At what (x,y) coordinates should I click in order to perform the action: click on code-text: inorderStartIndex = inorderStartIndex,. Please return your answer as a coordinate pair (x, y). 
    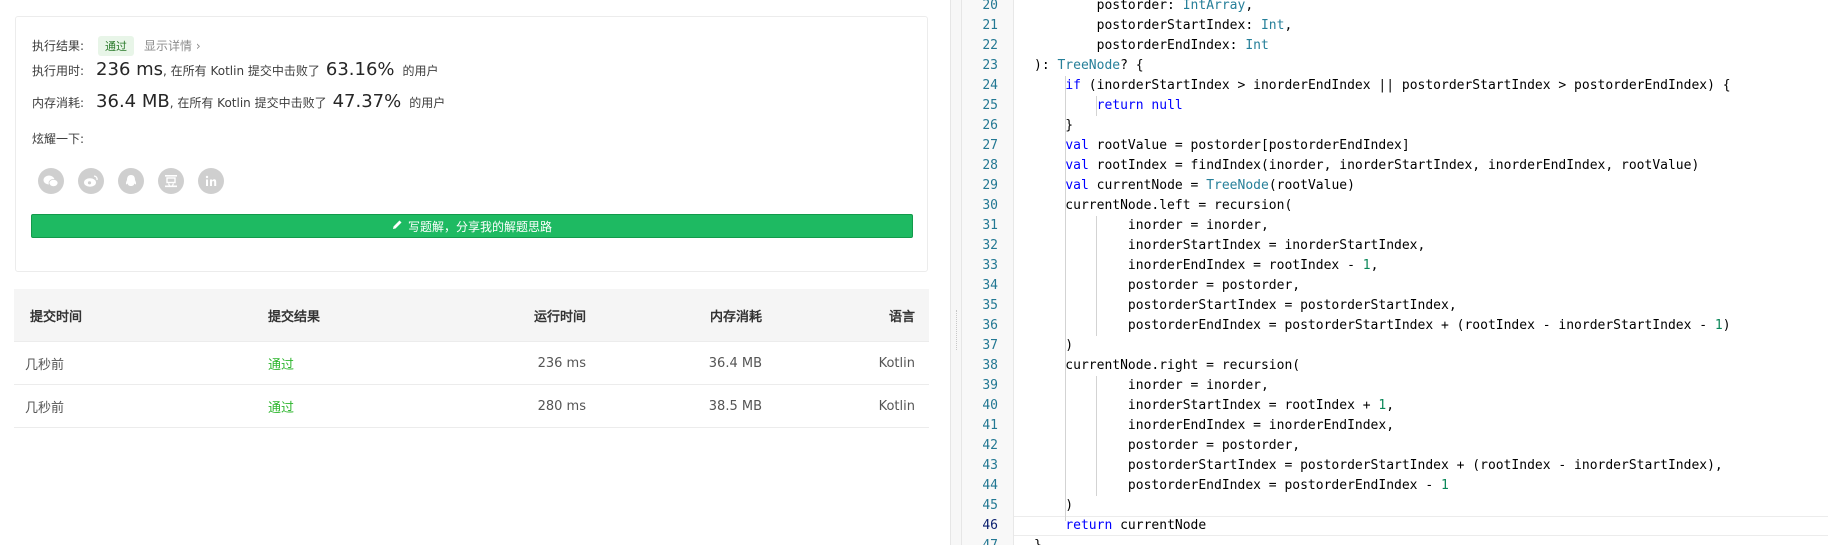
    Looking at the image, I should click on (1229, 246).